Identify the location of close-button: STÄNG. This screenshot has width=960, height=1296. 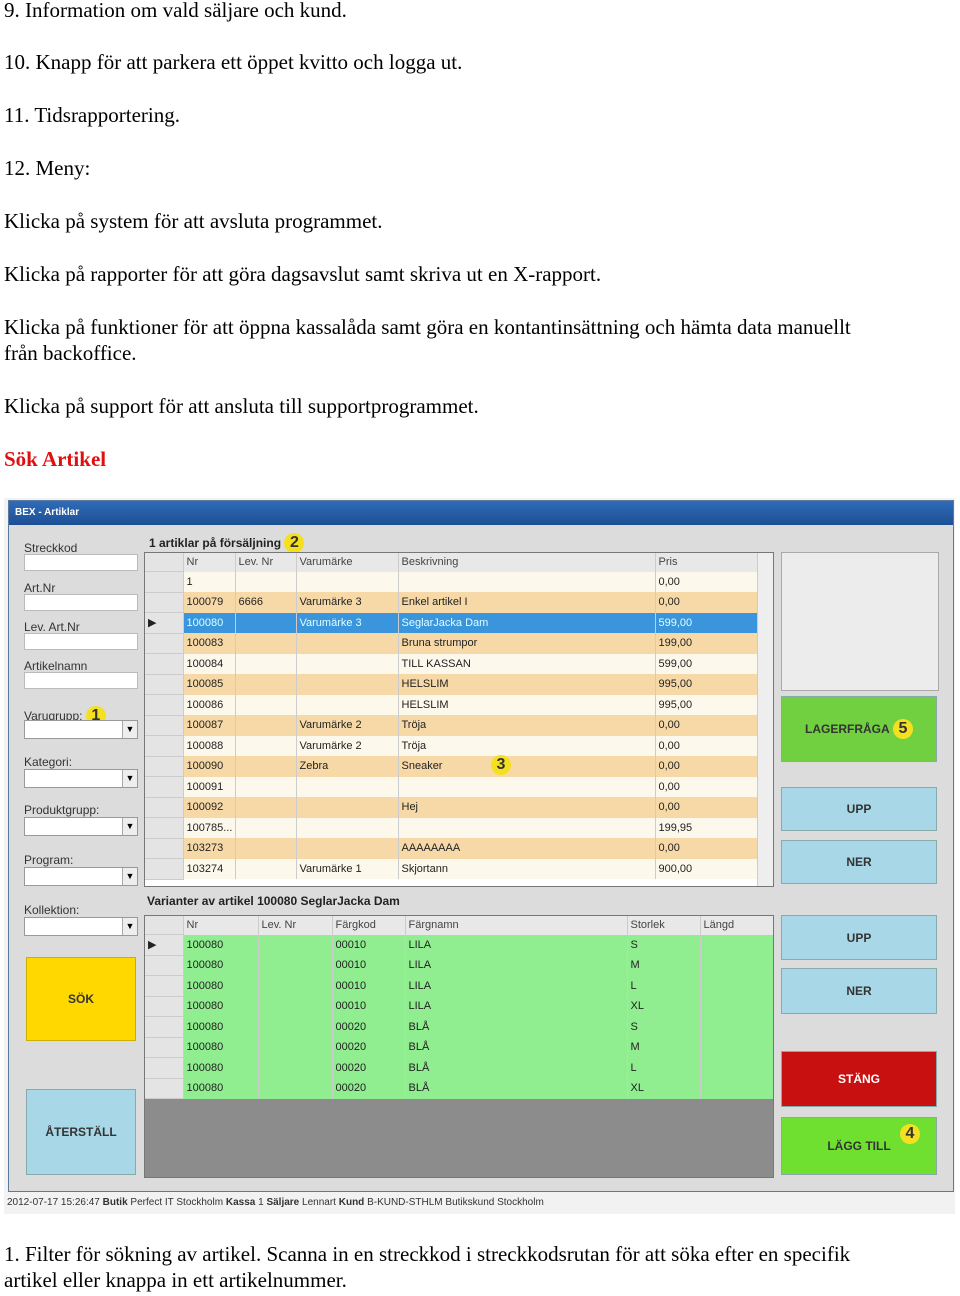
(859, 1079).